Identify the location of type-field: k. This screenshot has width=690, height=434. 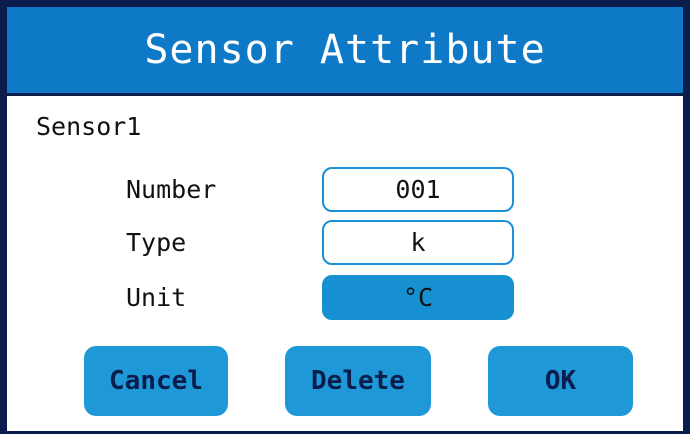
(418, 242).